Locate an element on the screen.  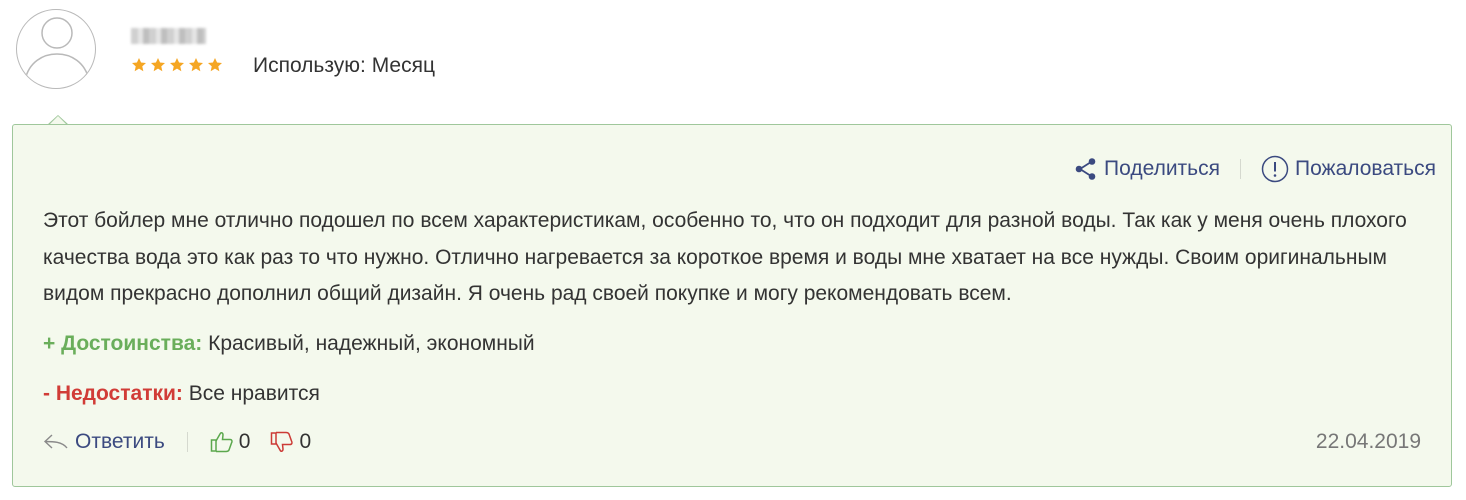
dislike-button: 0 is located at coordinates (290, 442).